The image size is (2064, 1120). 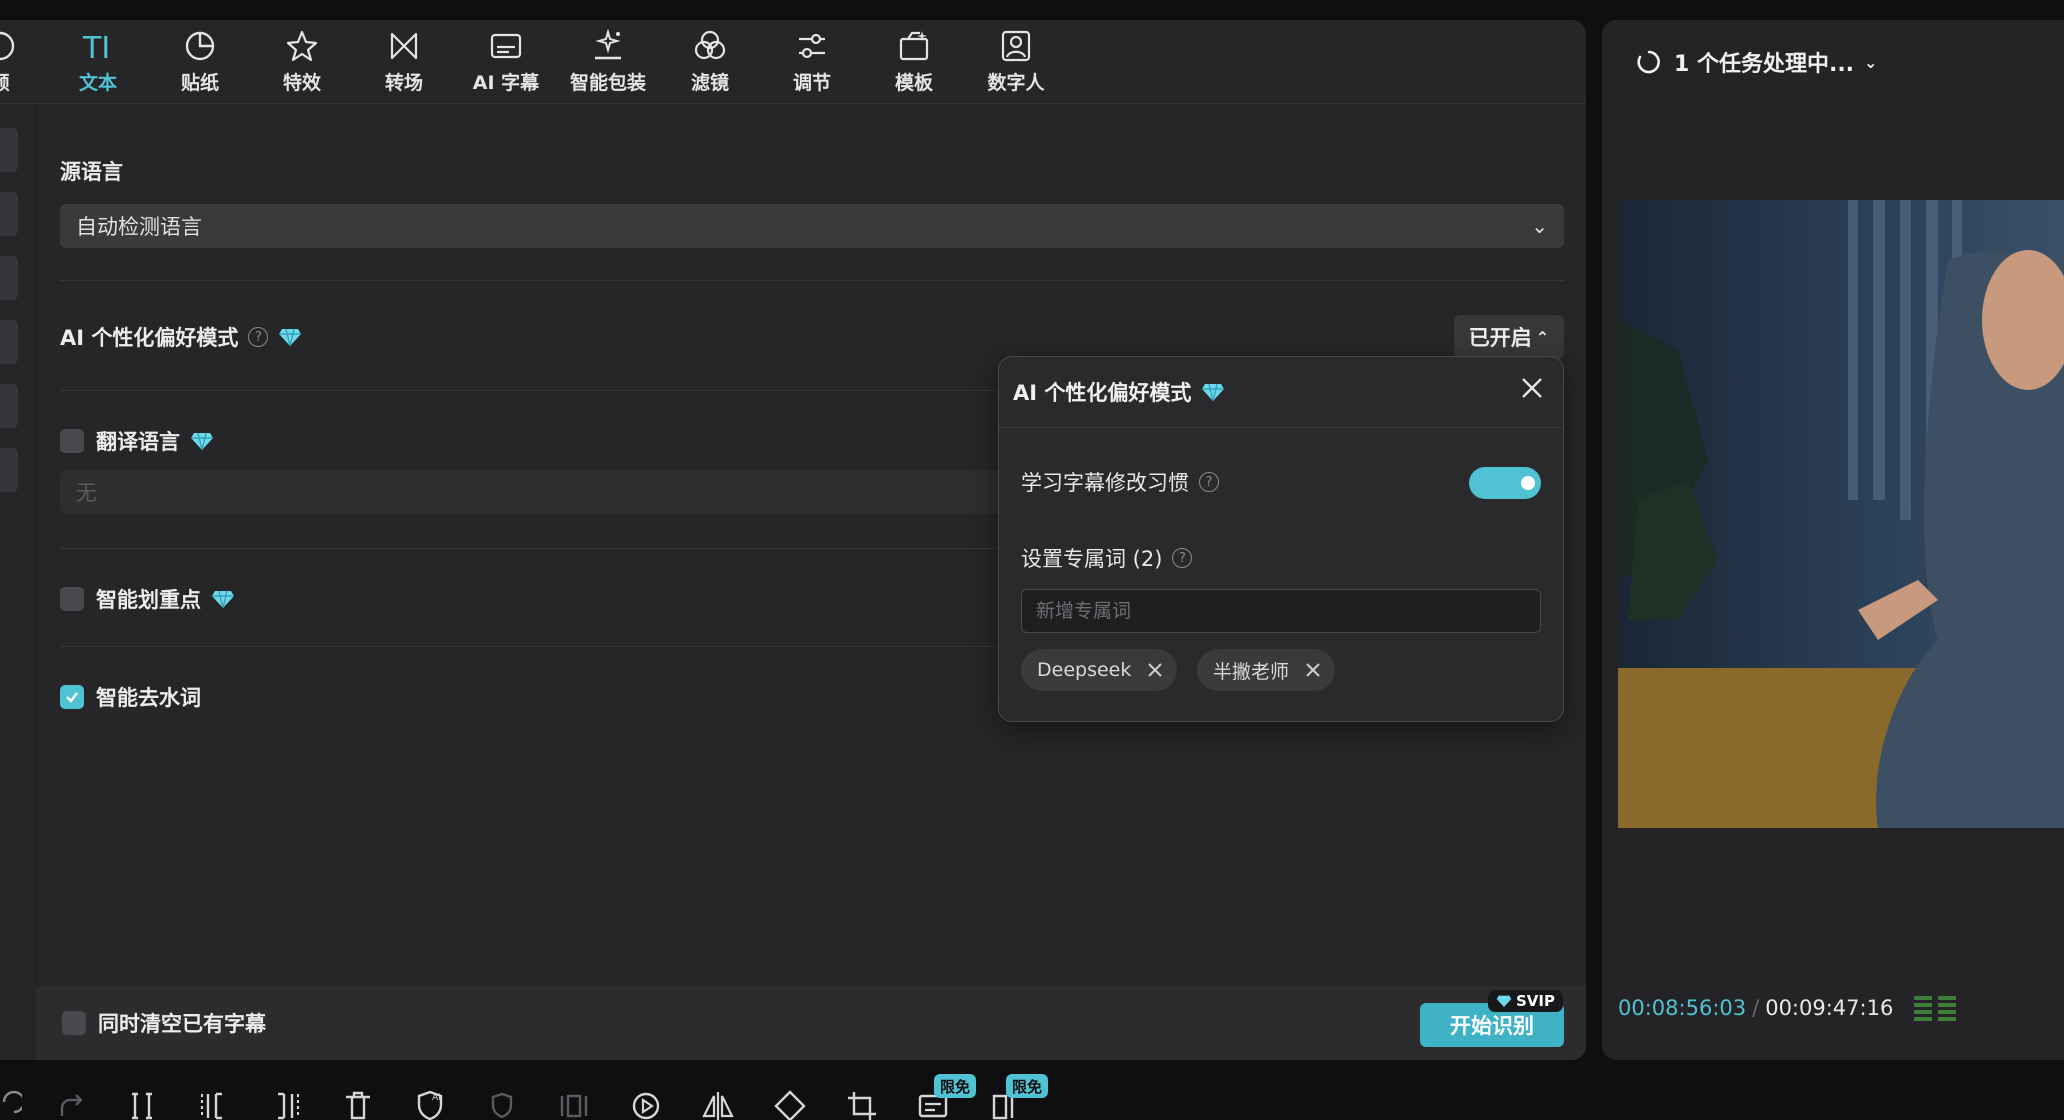 I want to click on split-left-icon, so click(x=214, y=1104).